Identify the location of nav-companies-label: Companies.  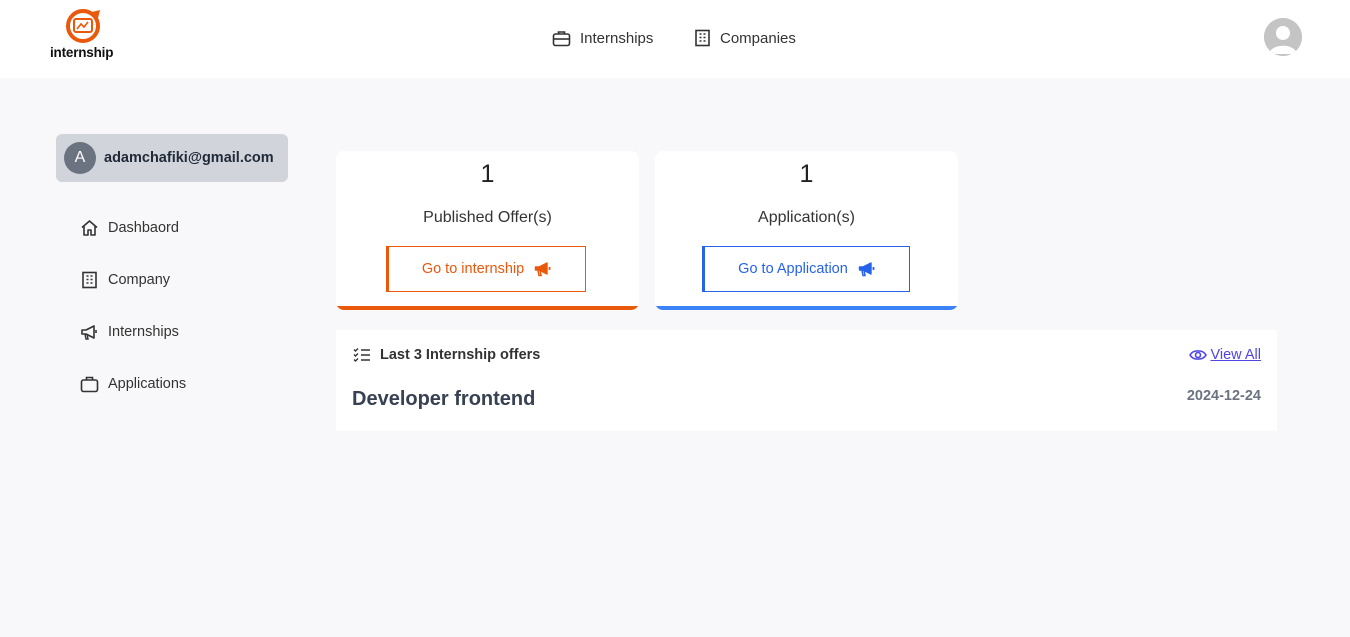
(758, 38).